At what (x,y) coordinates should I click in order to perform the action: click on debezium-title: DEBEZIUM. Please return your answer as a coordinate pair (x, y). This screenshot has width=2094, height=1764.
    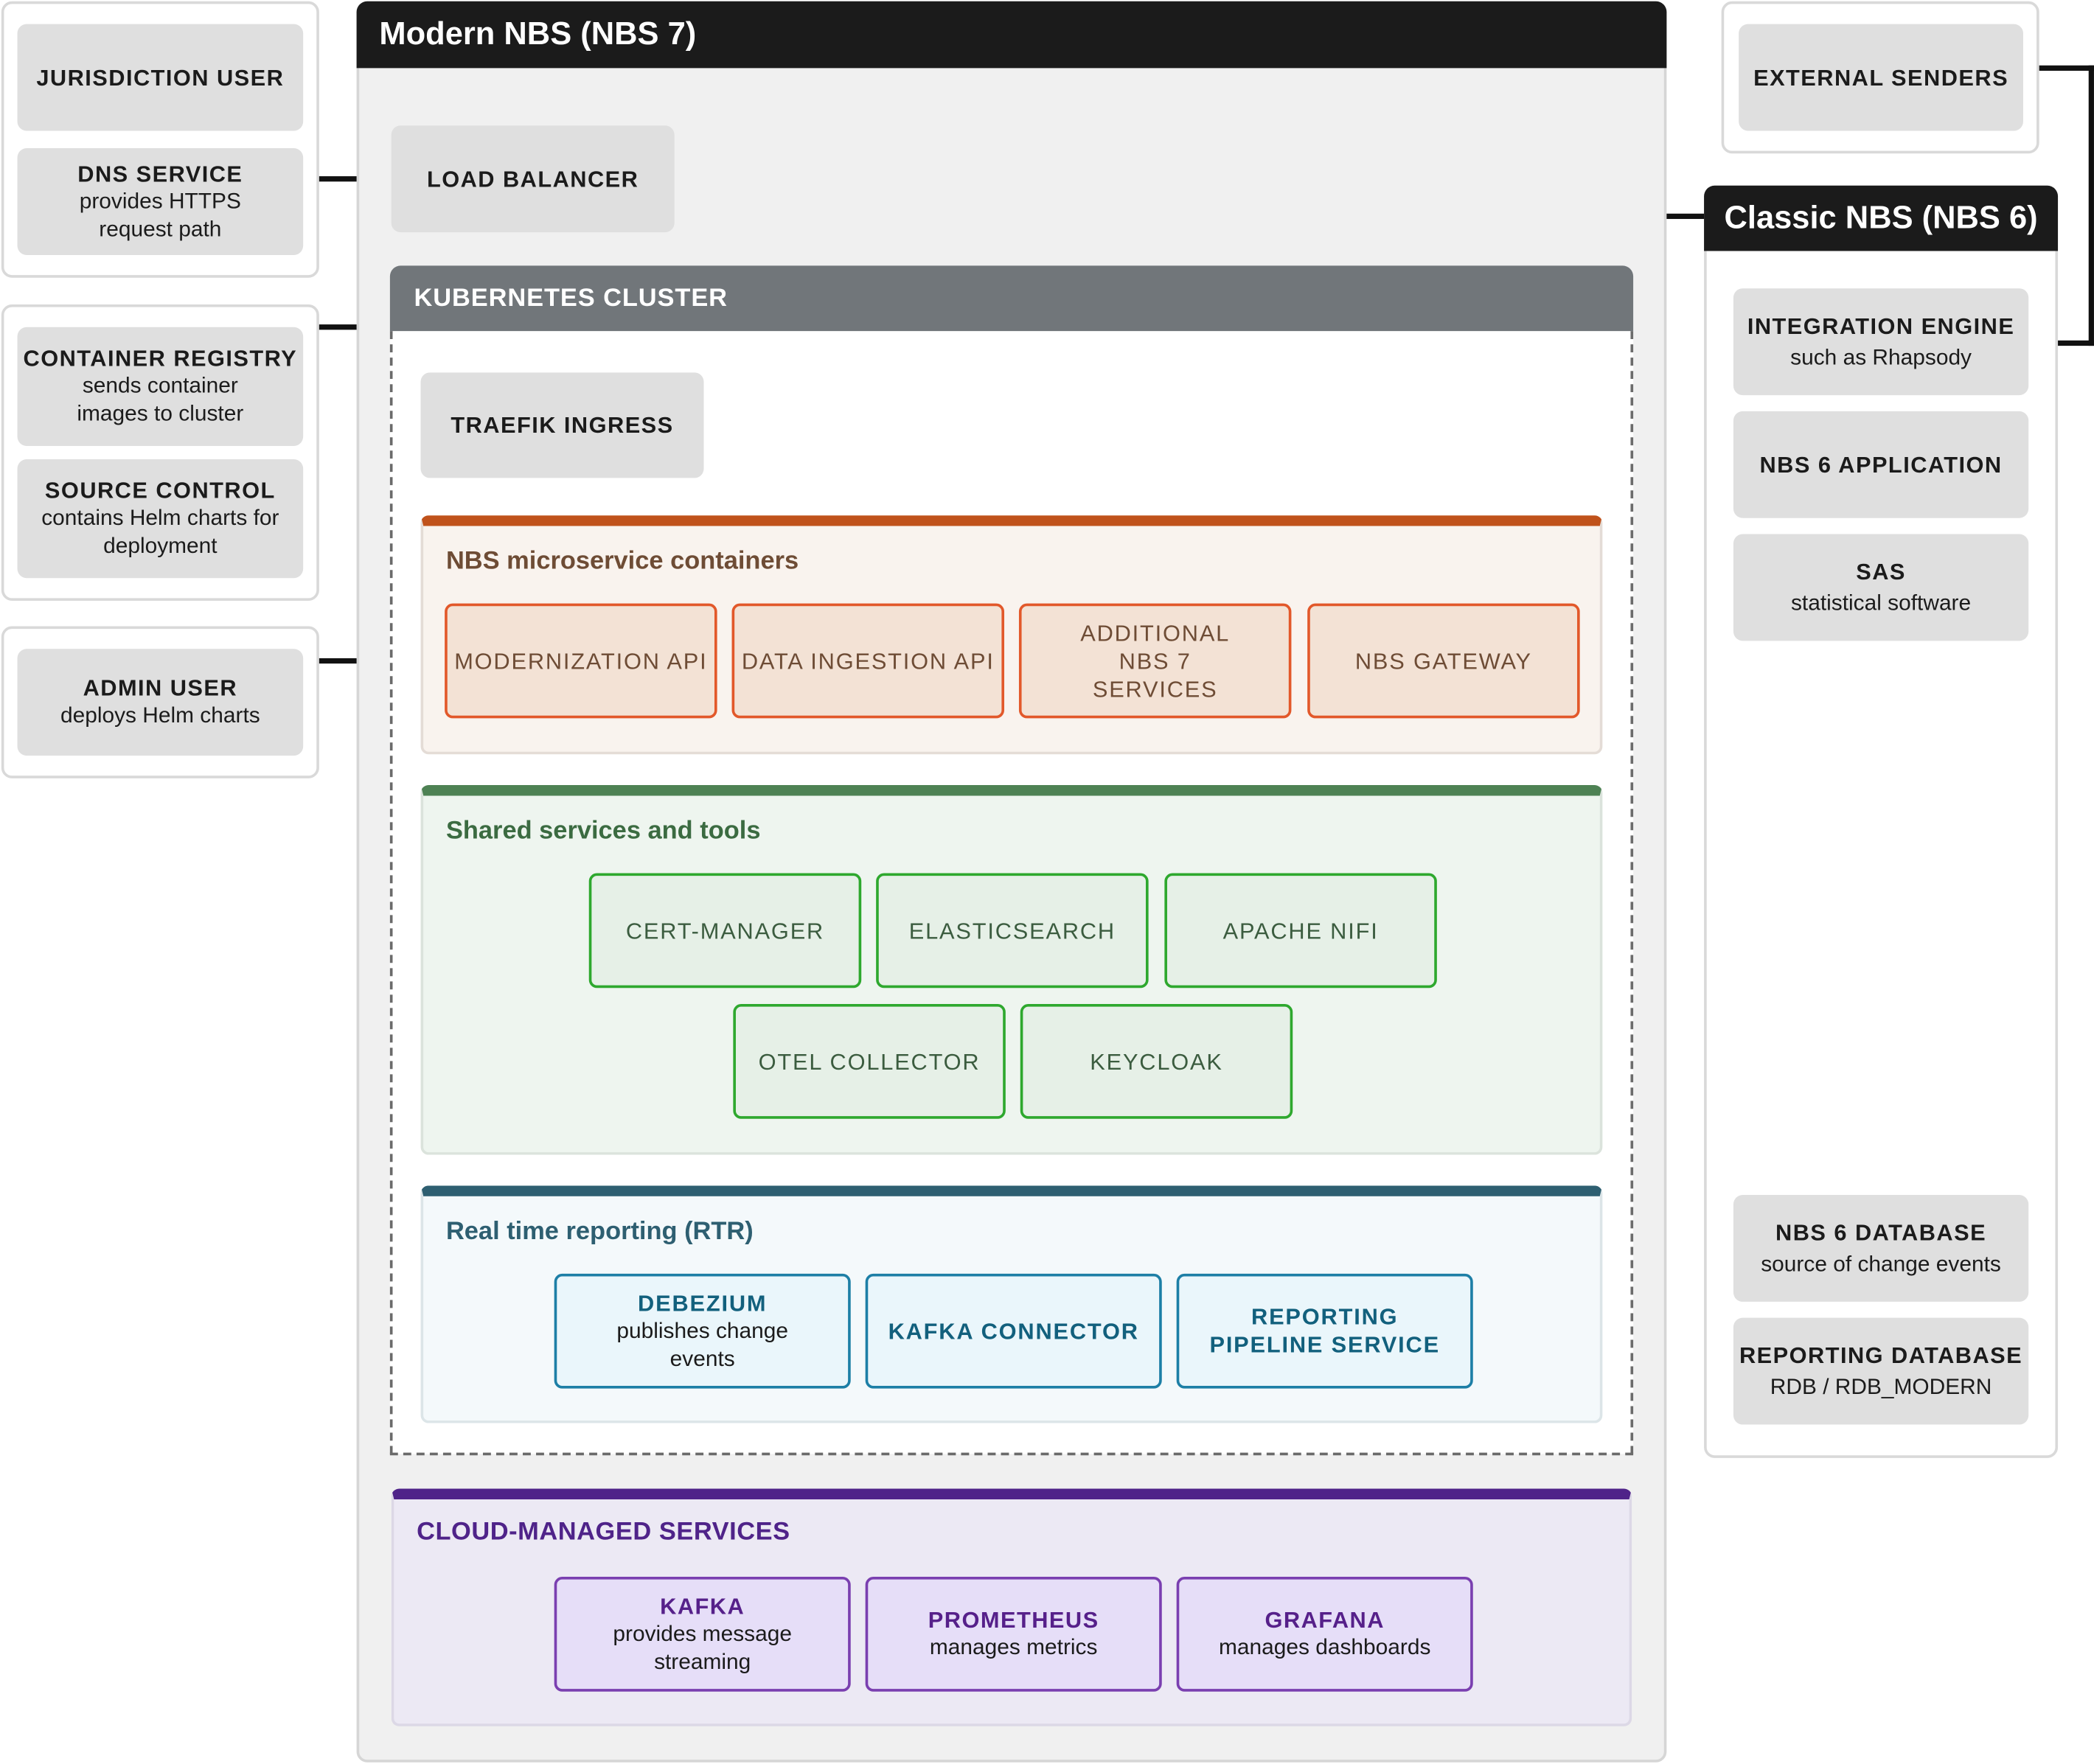
    Looking at the image, I should click on (703, 1303).